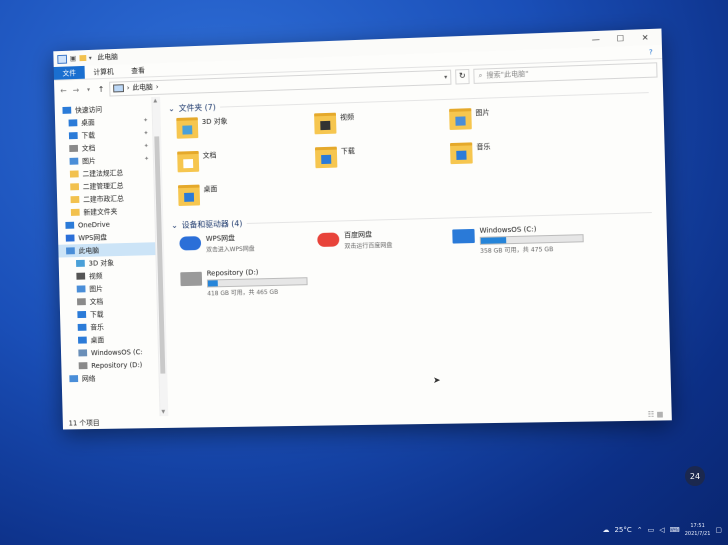 This screenshot has height=545, width=728. What do you see at coordinates (523, 240) in the screenshot?
I see `drive-item: WindowsOS (C:) 358 GB 可用，共 475 GB` at bounding box center [523, 240].